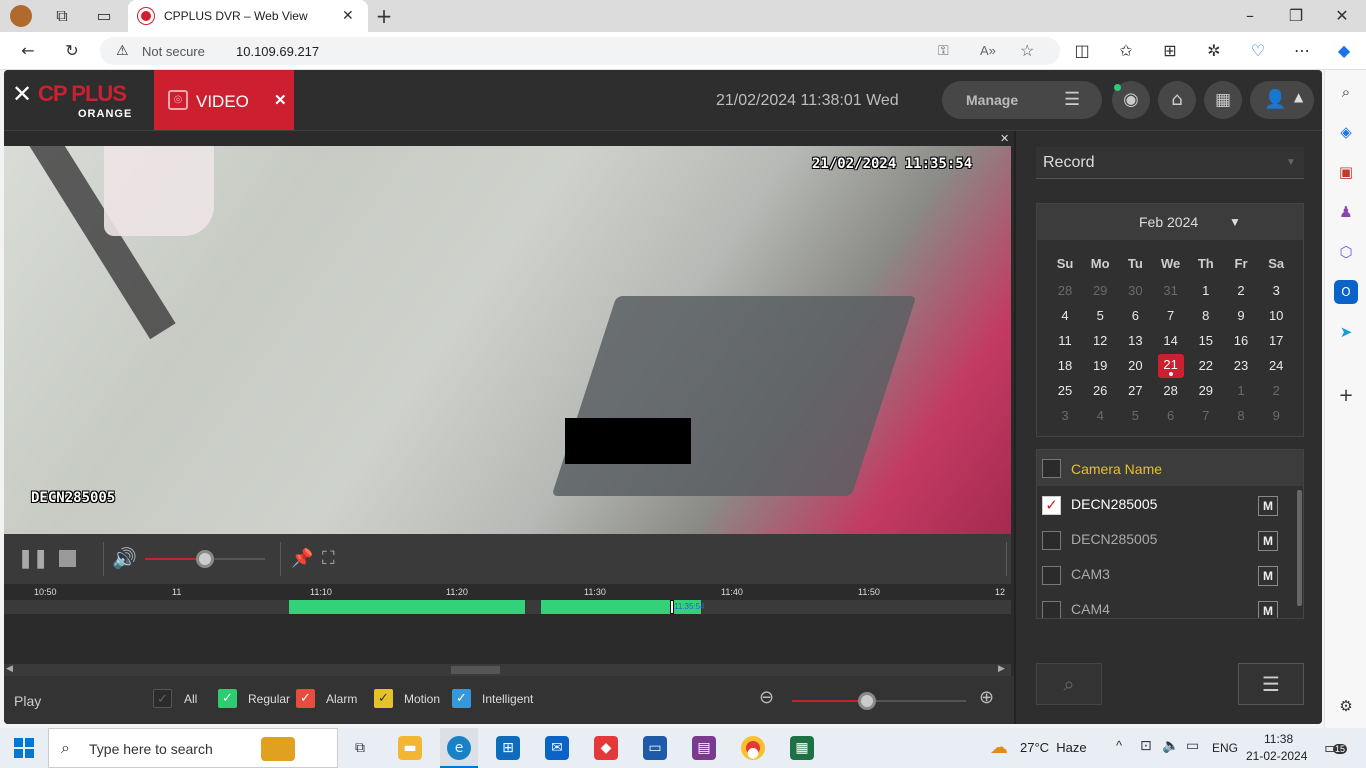  What do you see at coordinates (1241, 341) in the screenshot?
I see `calendar-day: 16` at bounding box center [1241, 341].